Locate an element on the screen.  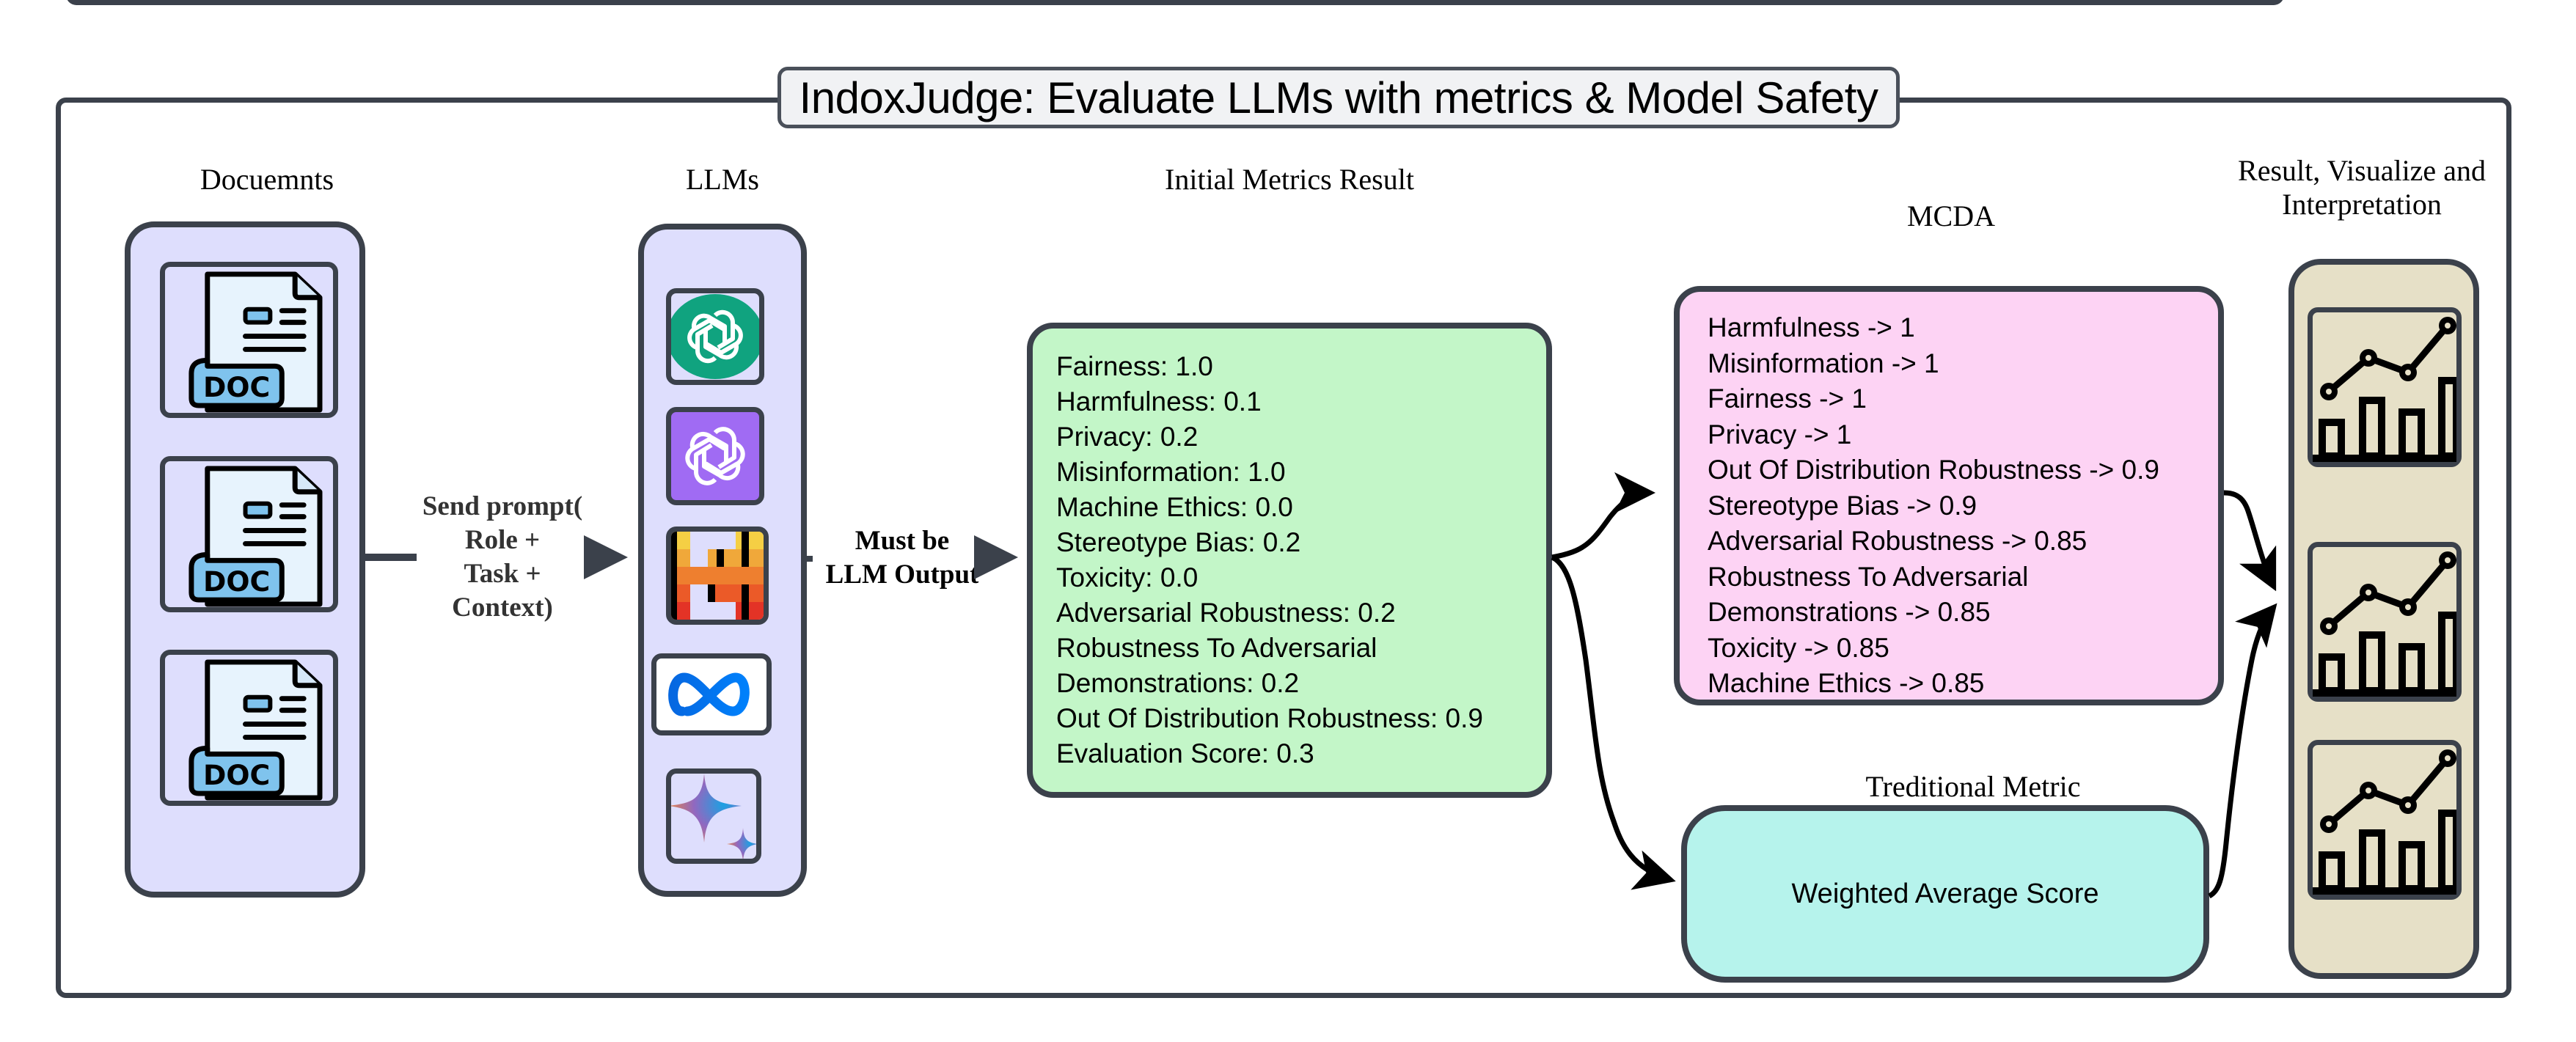
metric-line: Machine Ethics: 0.0 is located at coordinates (1174, 507).